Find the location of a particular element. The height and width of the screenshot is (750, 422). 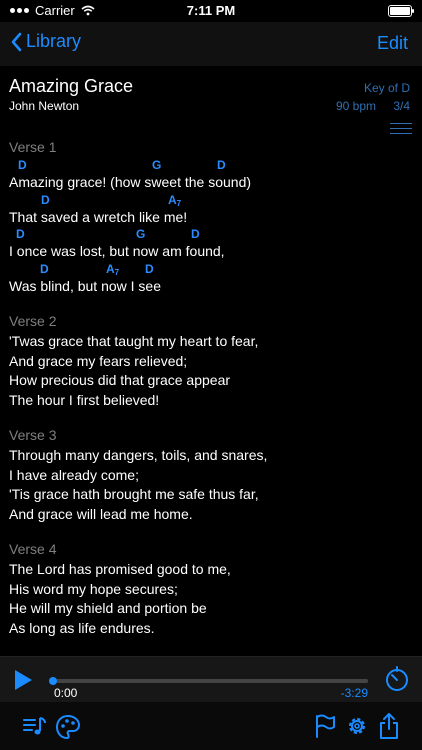

song-title: Amazing Grace is located at coordinates (71, 86).